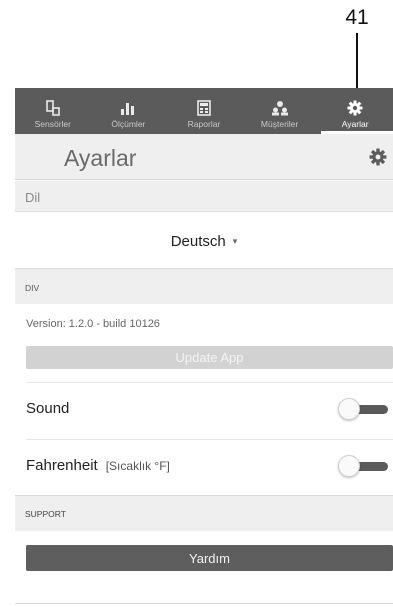 The height and width of the screenshot is (607, 393). I want to click on chevron-down-icon: ▾, so click(235, 240).